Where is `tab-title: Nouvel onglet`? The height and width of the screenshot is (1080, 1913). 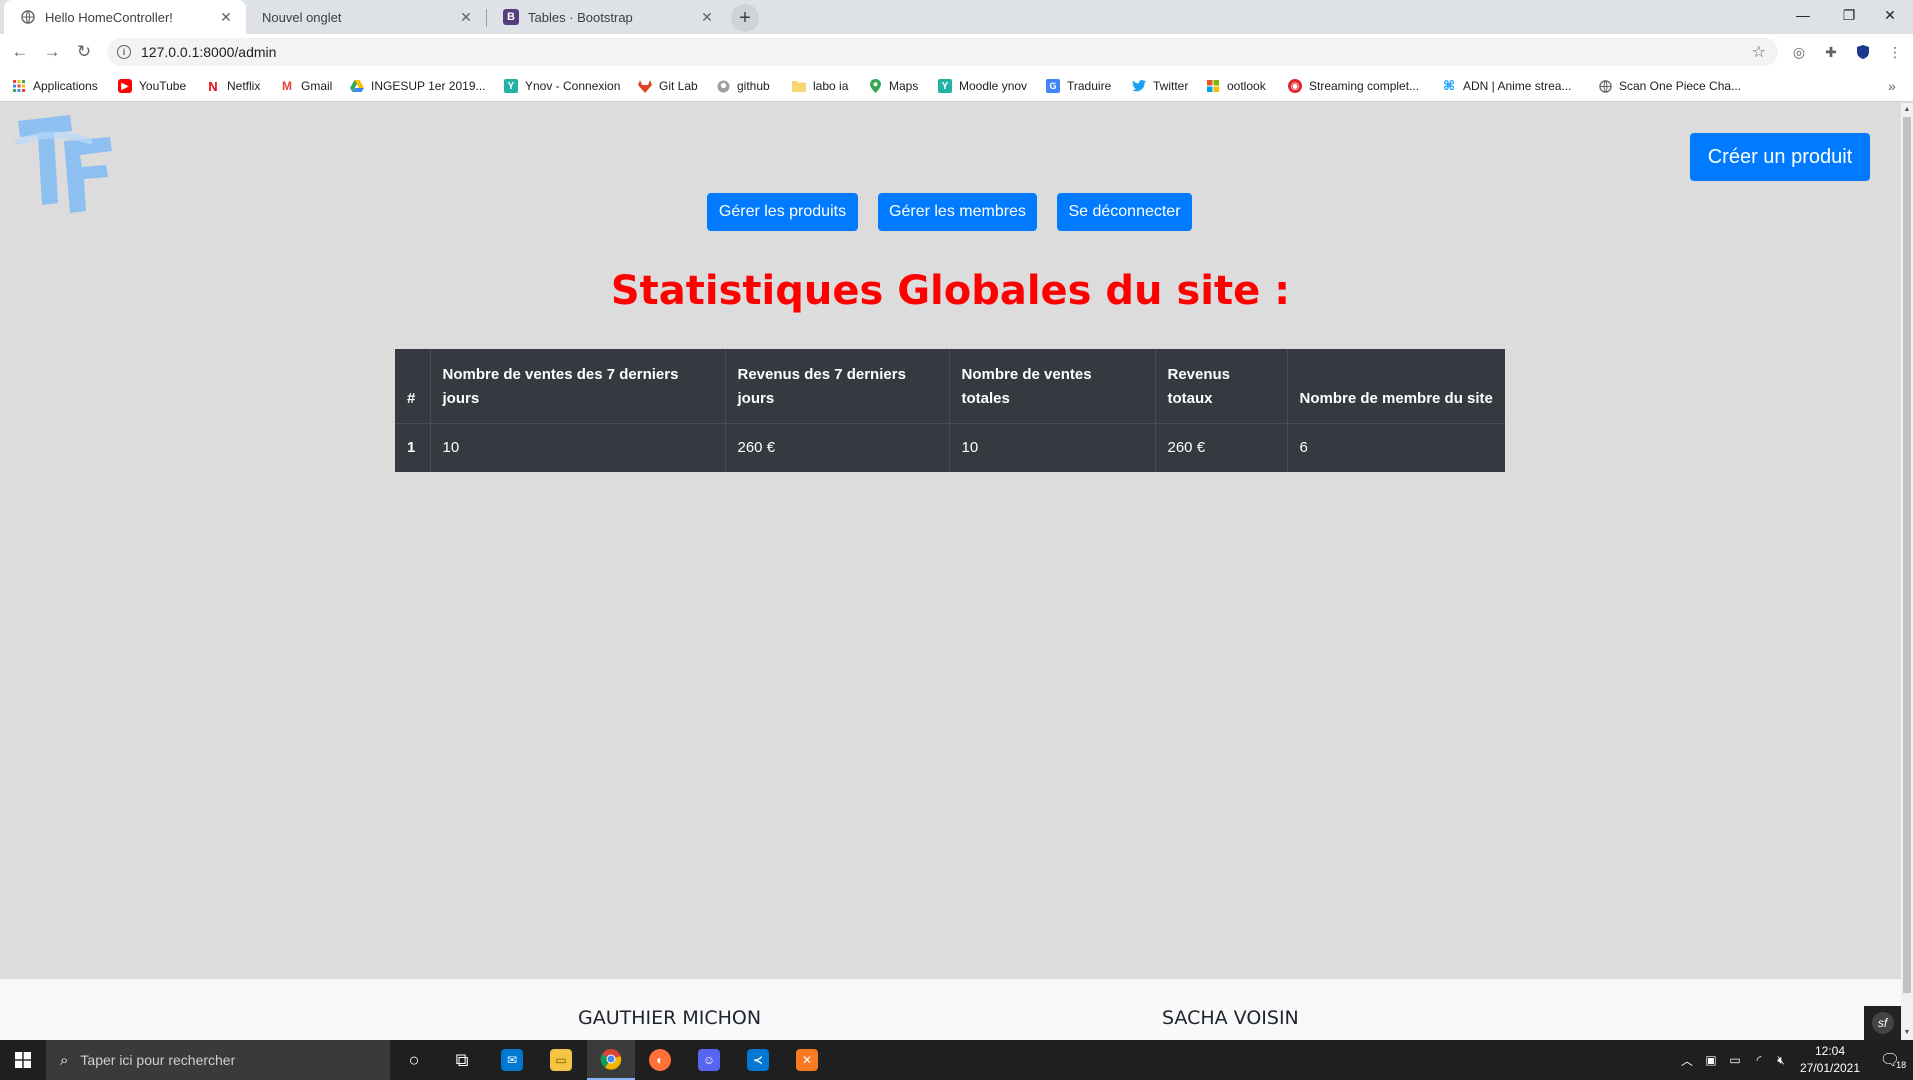 tab-title: Nouvel onglet is located at coordinates (302, 17).